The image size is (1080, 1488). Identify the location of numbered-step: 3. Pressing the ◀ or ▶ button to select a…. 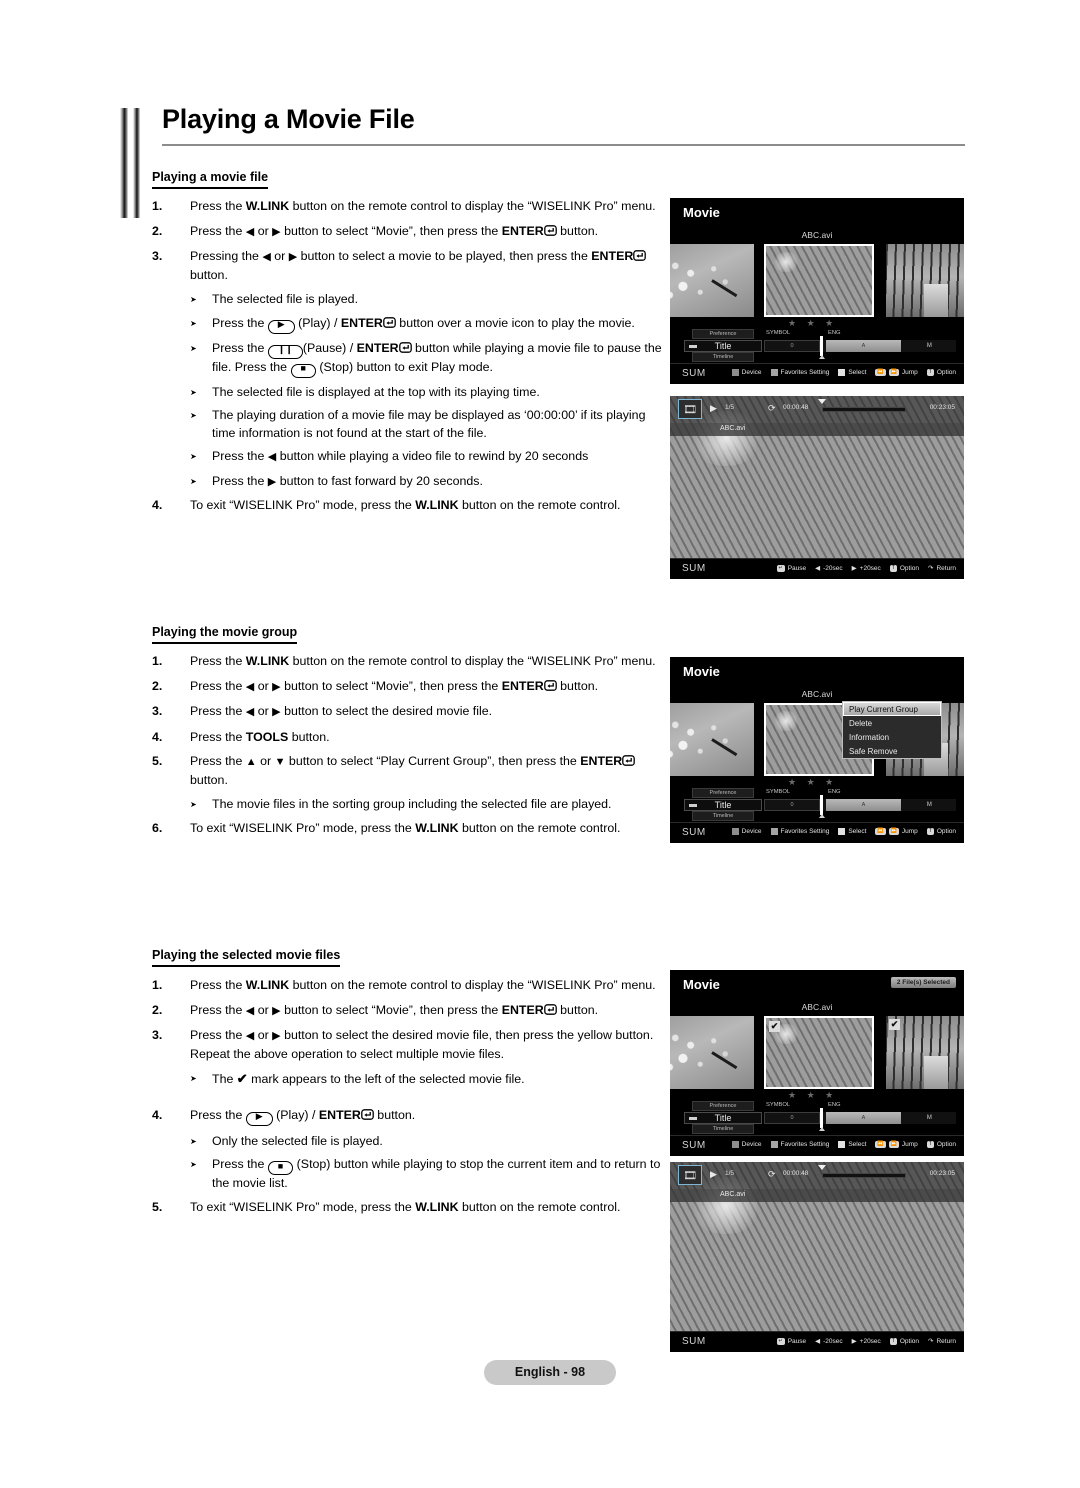
(408, 266).